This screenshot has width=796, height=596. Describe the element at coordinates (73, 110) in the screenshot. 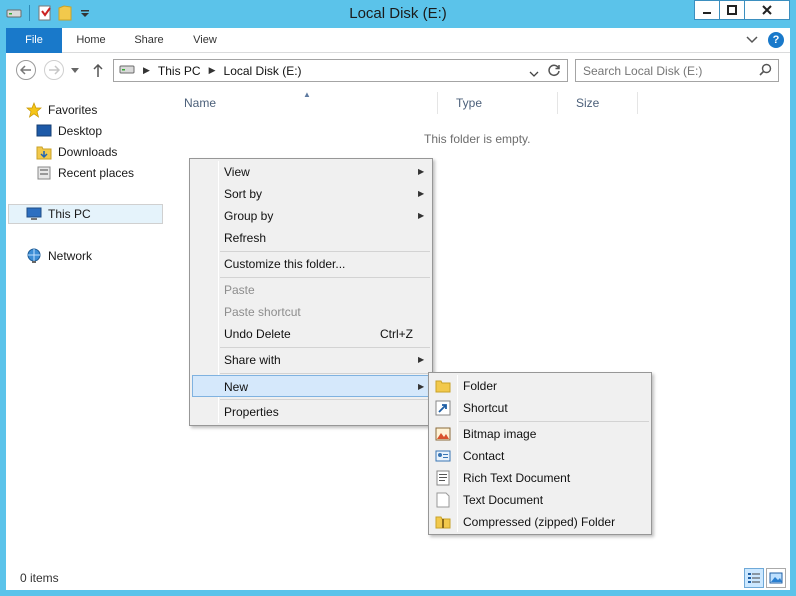

I see `nav-label: Favorites` at that location.